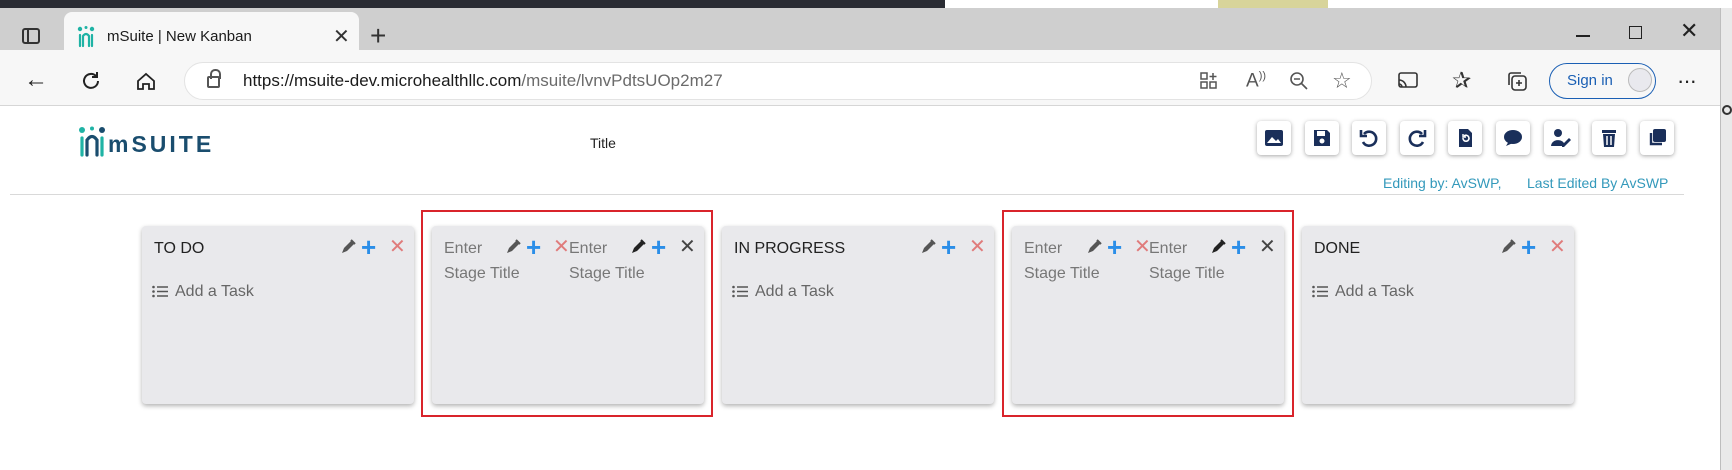  What do you see at coordinates (36, 80) in the screenshot?
I see `back-icon: ←` at bounding box center [36, 80].